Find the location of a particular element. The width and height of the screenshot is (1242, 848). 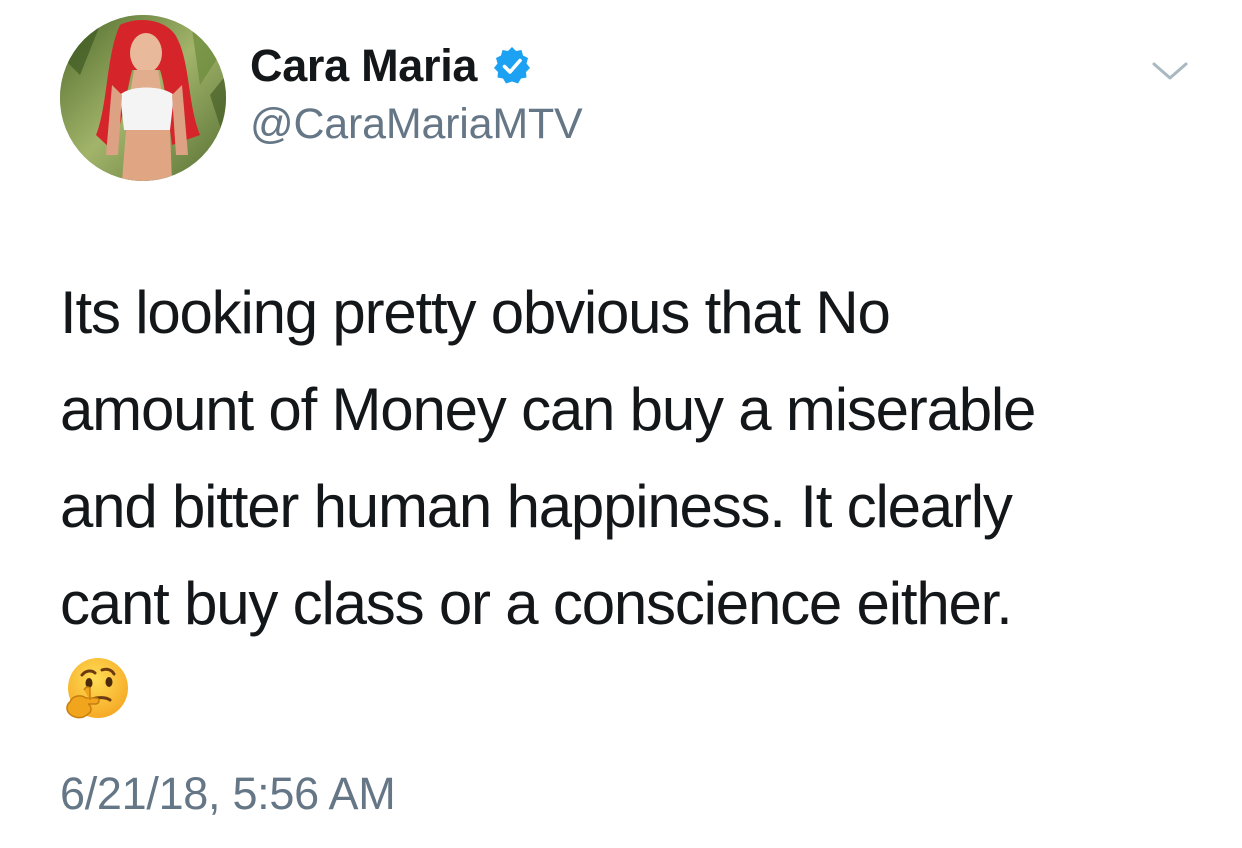

tweet-text-line: and bitter human happiness. It clearly is located at coordinates (536, 506).